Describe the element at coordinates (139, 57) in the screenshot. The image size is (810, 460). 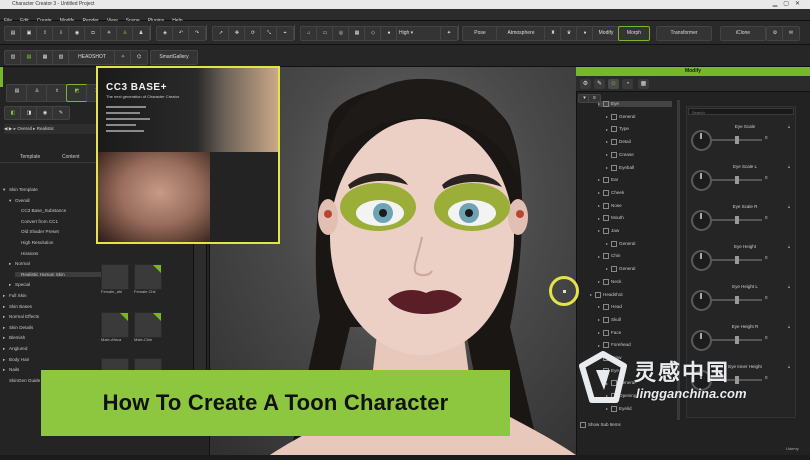
I see `scan-icon: ⌬` at that location.